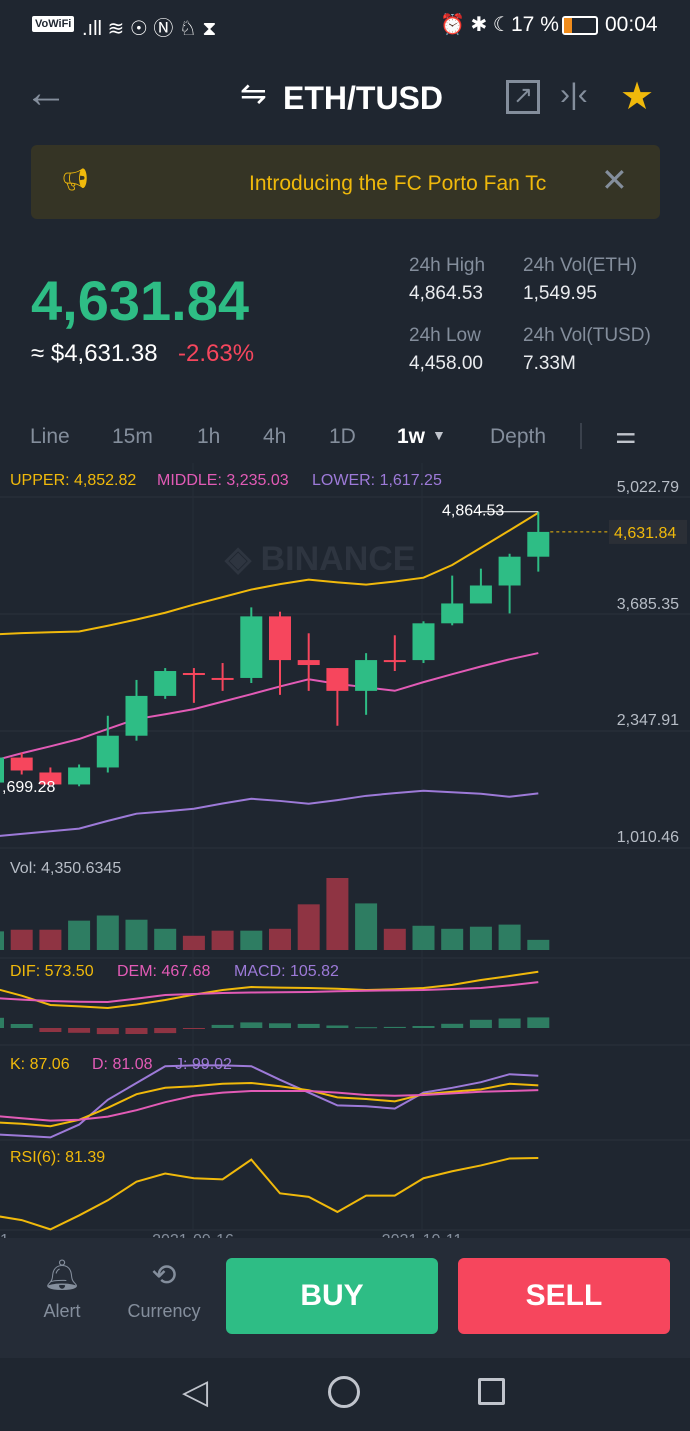 The width and height of the screenshot is (690, 1431). Describe the element at coordinates (580, 265) in the screenshot. I see `stat-label: 24h Vol(ETH)` at that location.